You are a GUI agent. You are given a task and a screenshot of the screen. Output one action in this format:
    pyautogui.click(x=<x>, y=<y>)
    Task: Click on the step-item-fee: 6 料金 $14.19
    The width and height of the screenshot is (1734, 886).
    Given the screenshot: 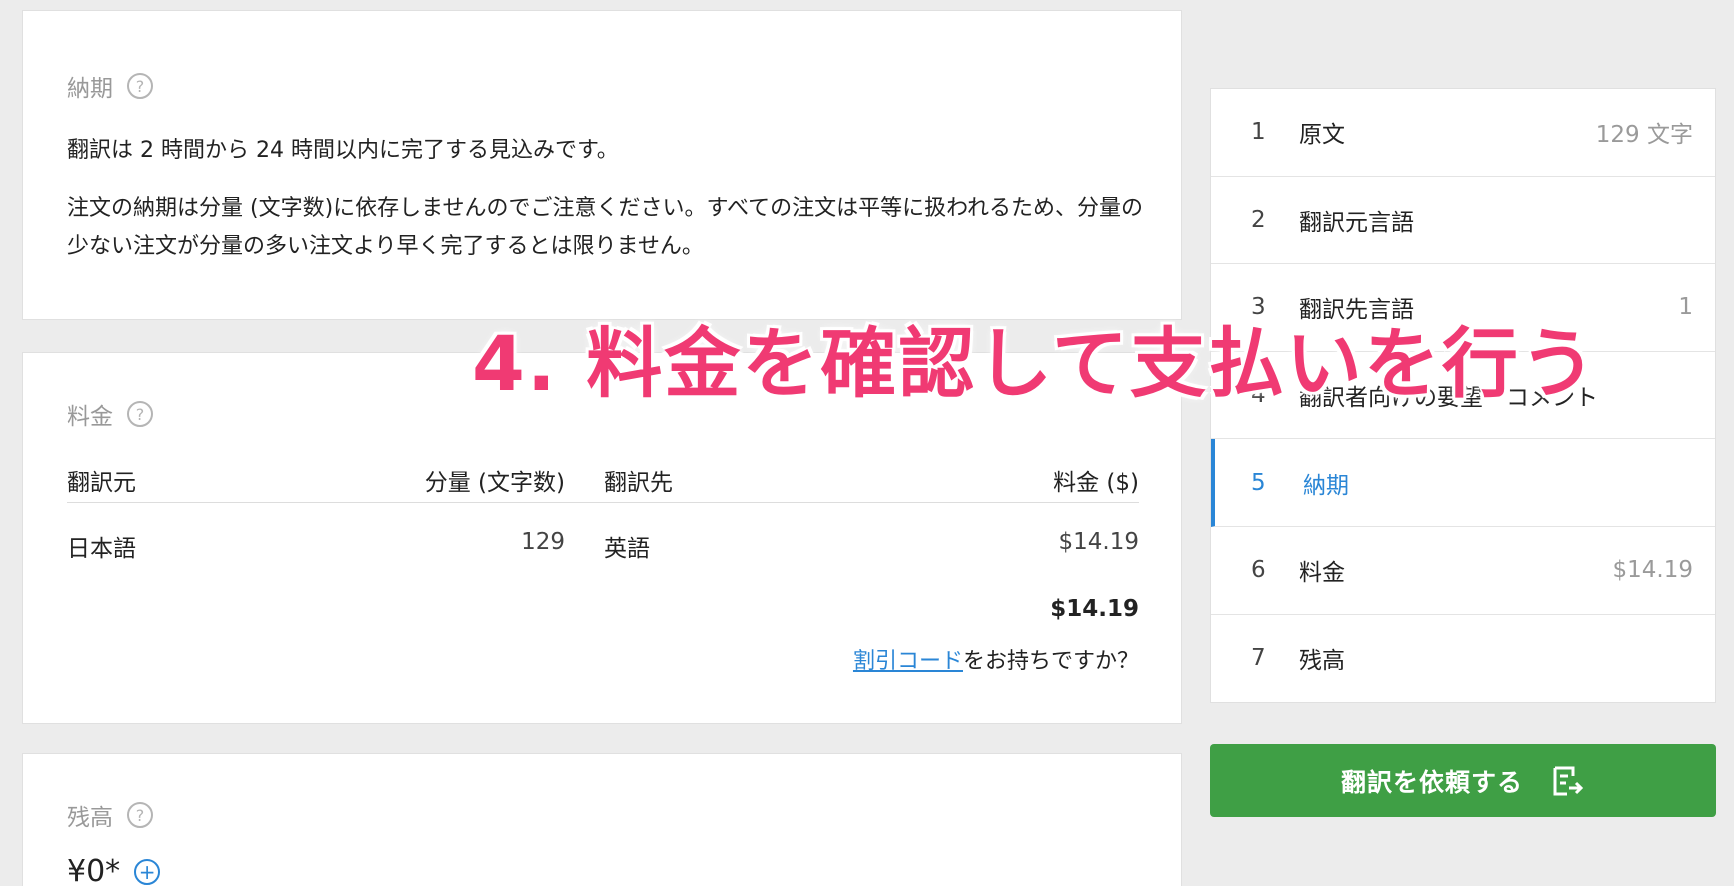 What is the action you would take?
    pyautogui.click(x=1463, y=571)
    